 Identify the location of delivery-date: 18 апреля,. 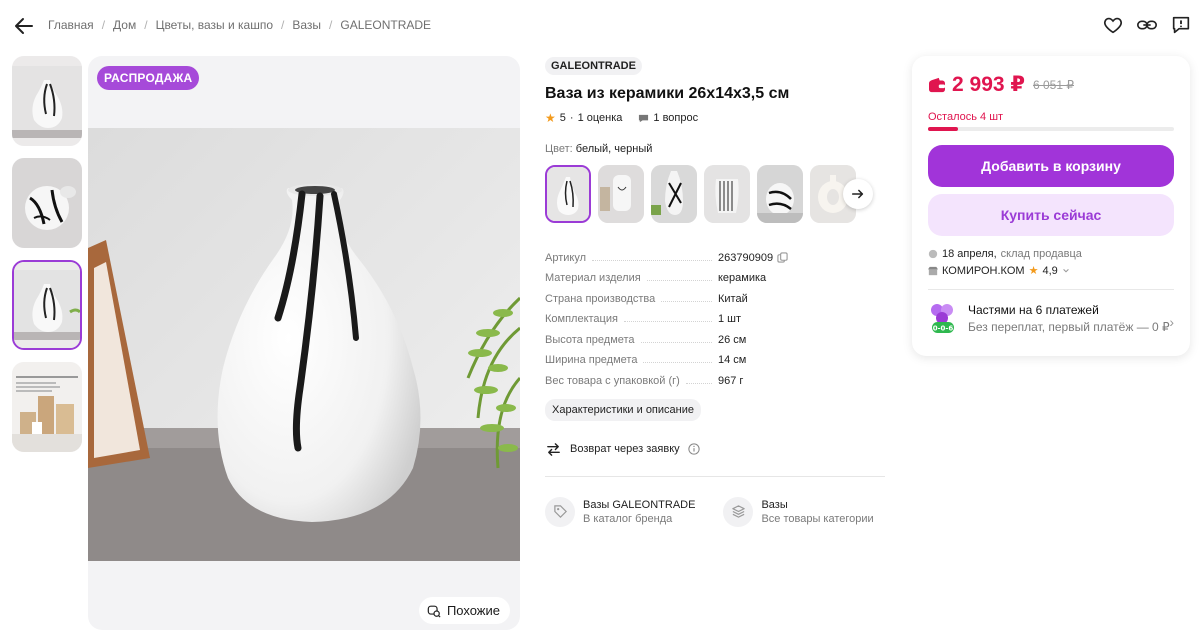
(969, 254).